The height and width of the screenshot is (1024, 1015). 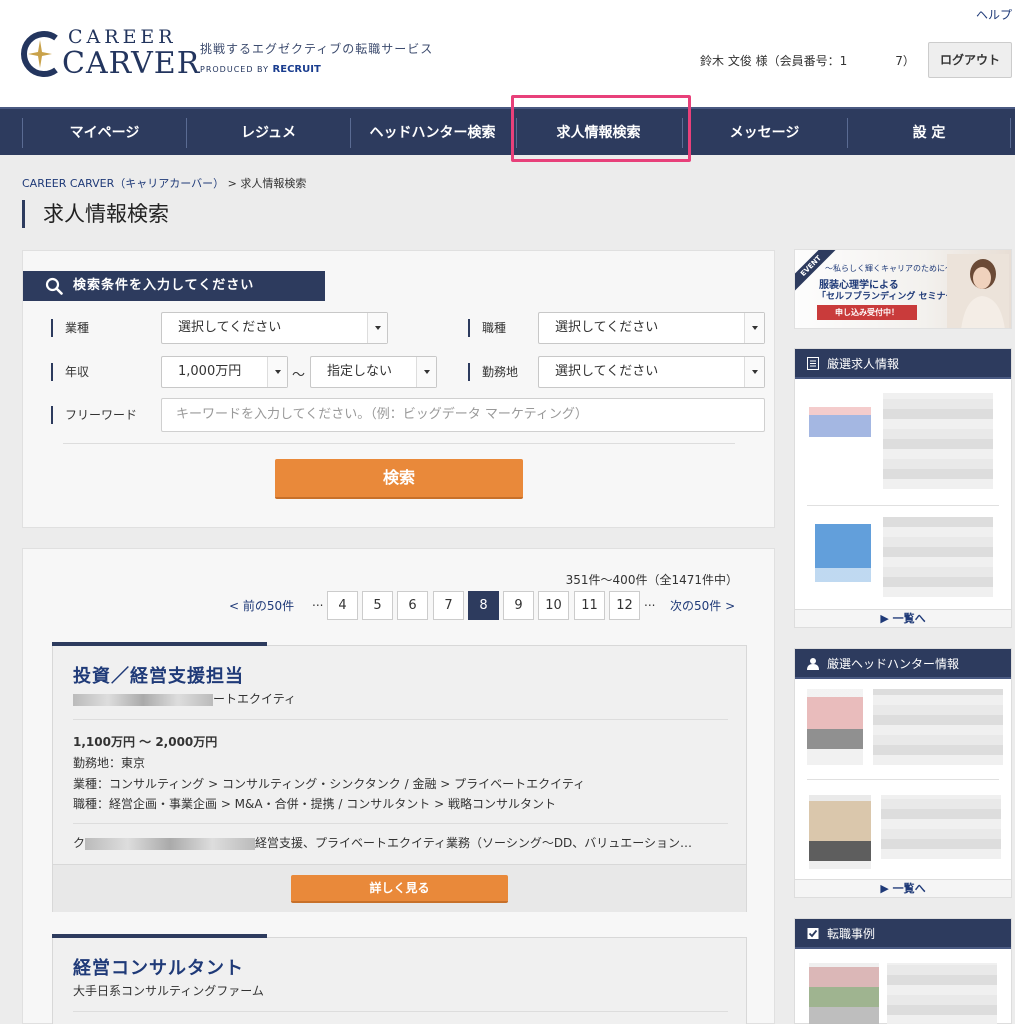 I want to click on career-change-cases-box: 転職事例, so click(x=903, y=971).